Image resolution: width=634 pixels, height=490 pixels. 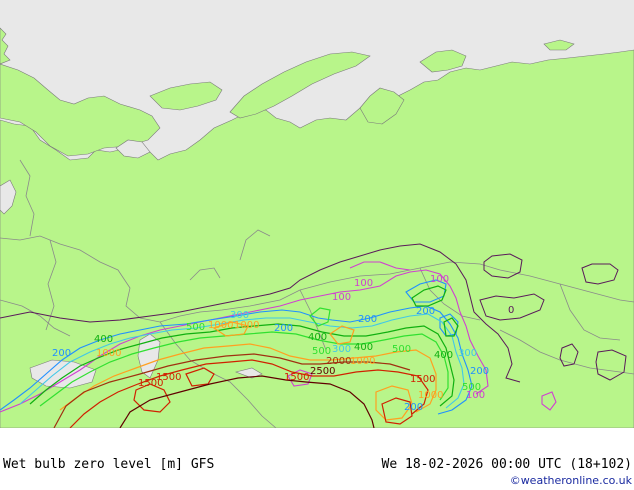 What do you see at coordinates (109, 464) in the screenshot?
I see `map-title: Wet bulb zero level [m] GFS` at bounding box center [109, 464].